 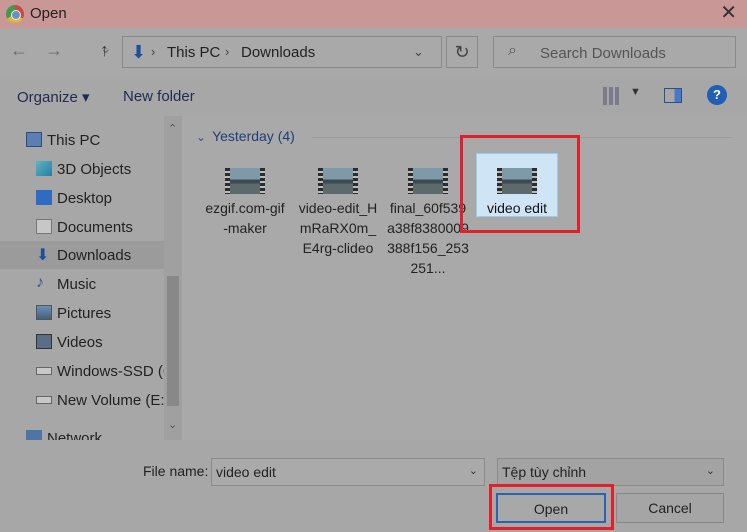 I want to click on desktop-icon, so click(x=44, y=197).